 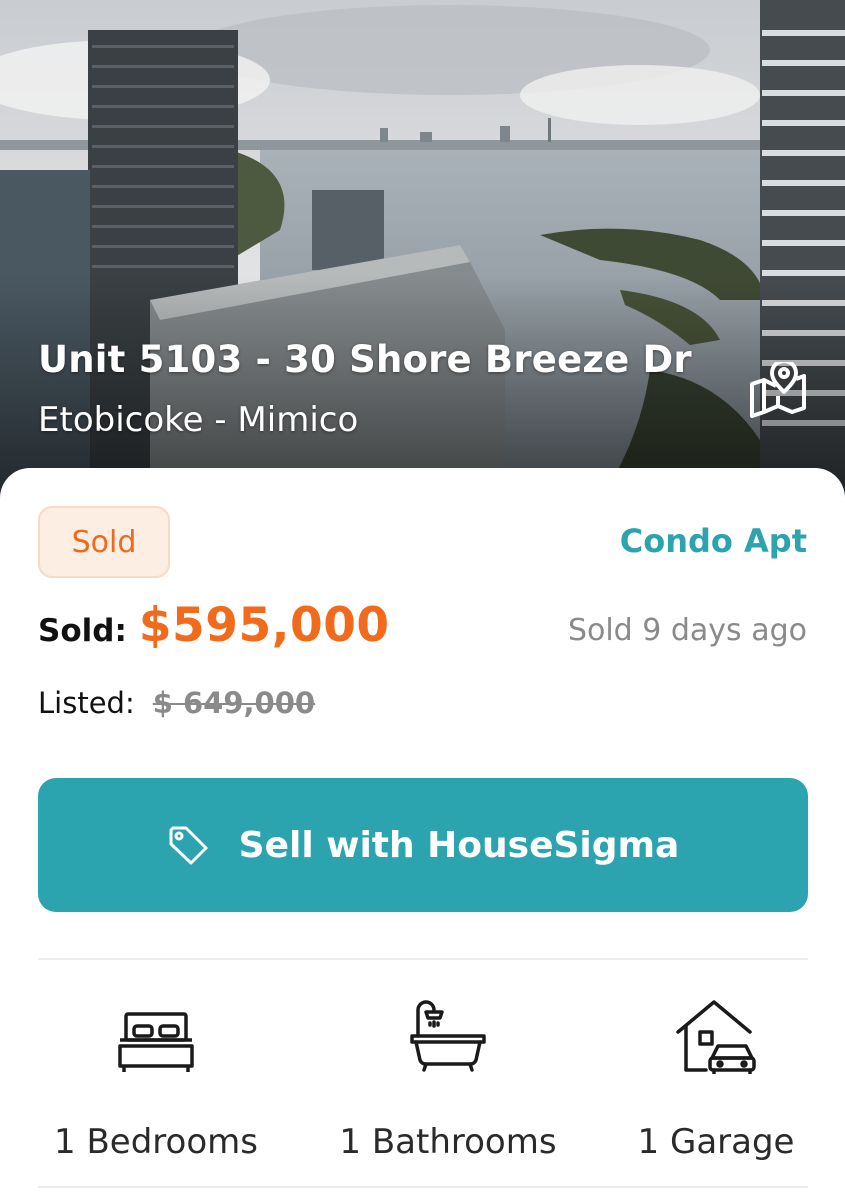 I want to click on bathtub-icon, so click(x=448, y=1036).